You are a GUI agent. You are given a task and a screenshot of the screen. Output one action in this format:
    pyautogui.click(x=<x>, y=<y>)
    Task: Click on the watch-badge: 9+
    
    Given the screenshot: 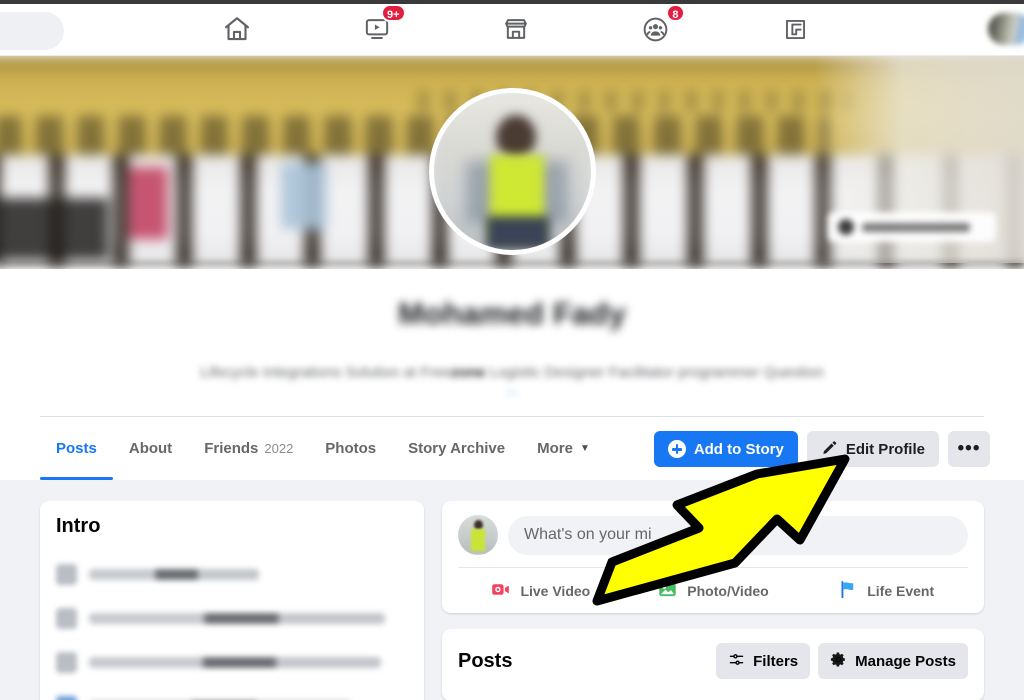 What is the action you would take?
    pyautogui.click(x=393, y=13)
    